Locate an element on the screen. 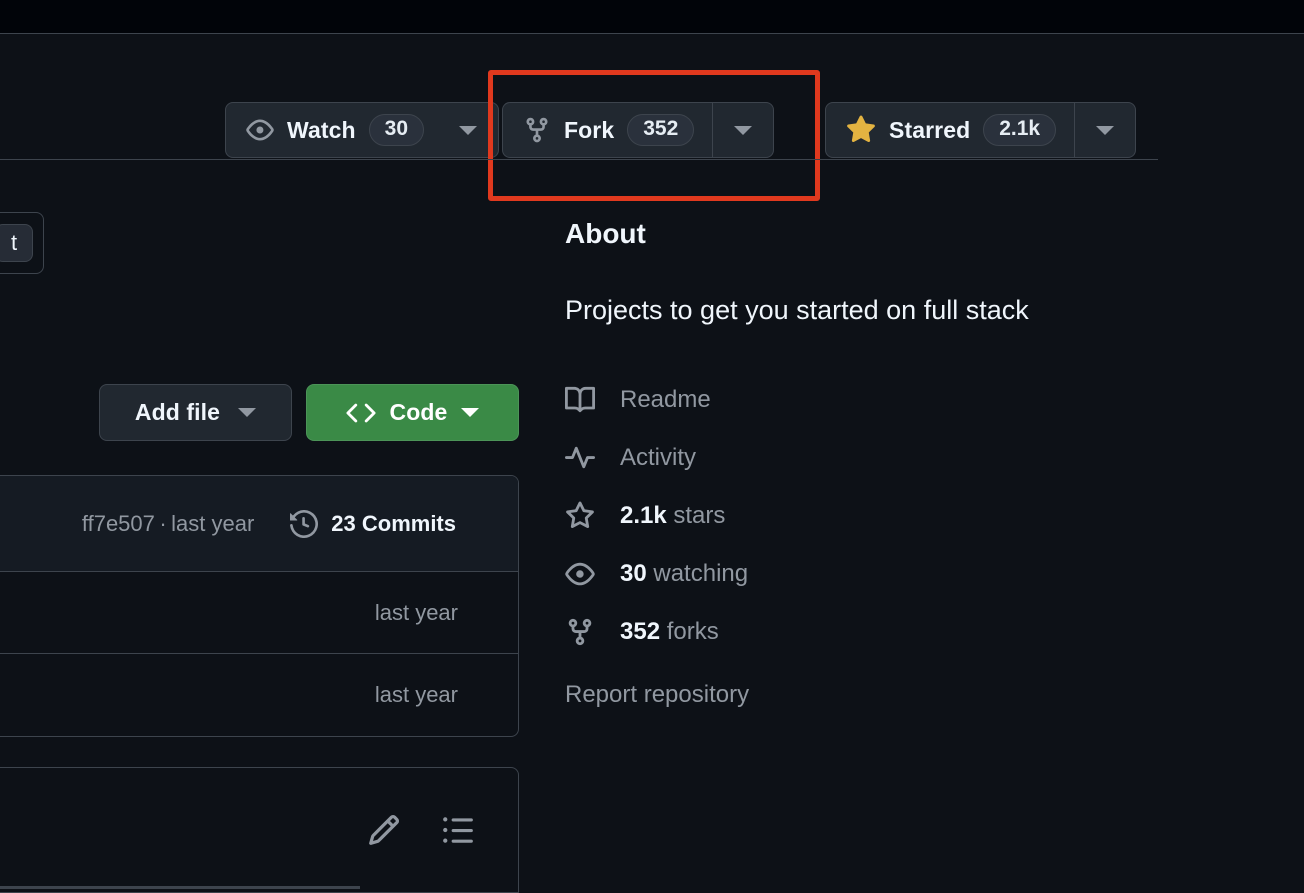  add-file-label: Add file is located at coordinates (177, 412).